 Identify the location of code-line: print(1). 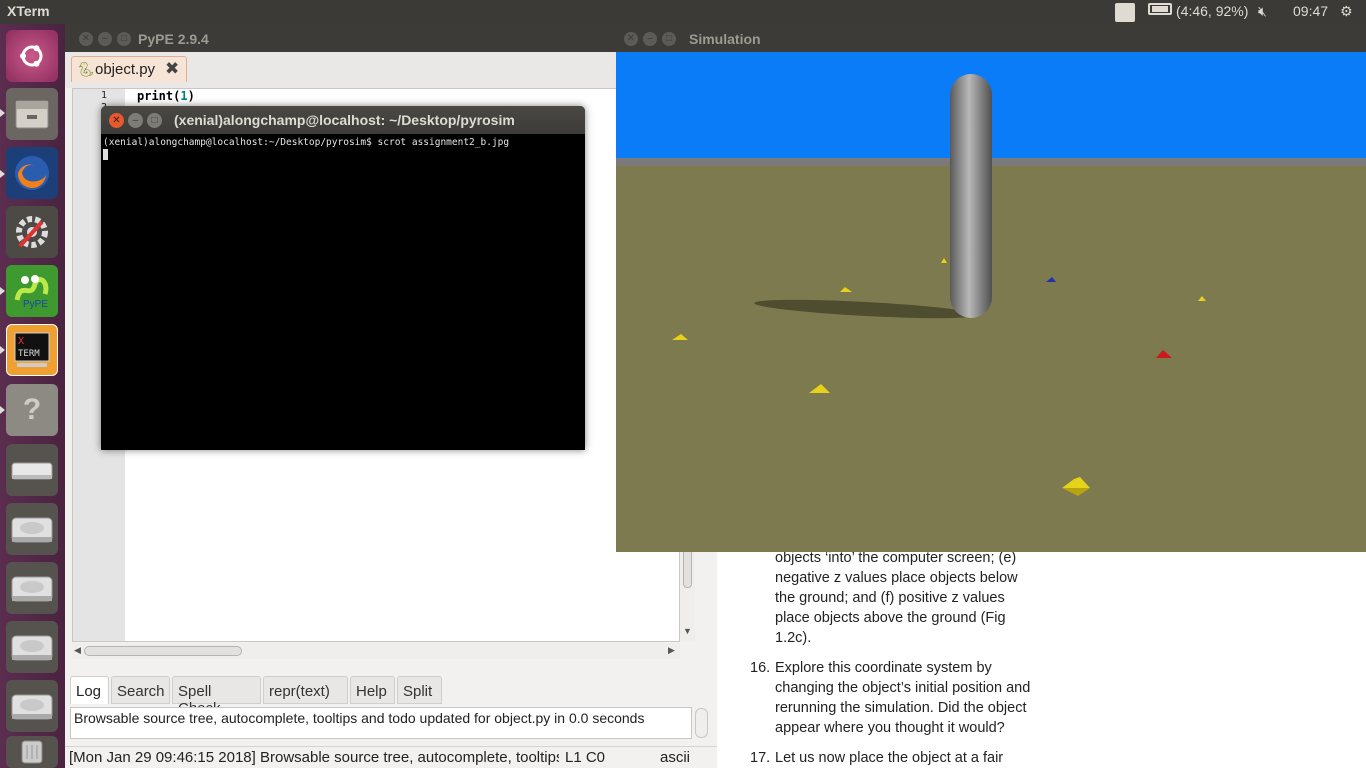
(166, 96).